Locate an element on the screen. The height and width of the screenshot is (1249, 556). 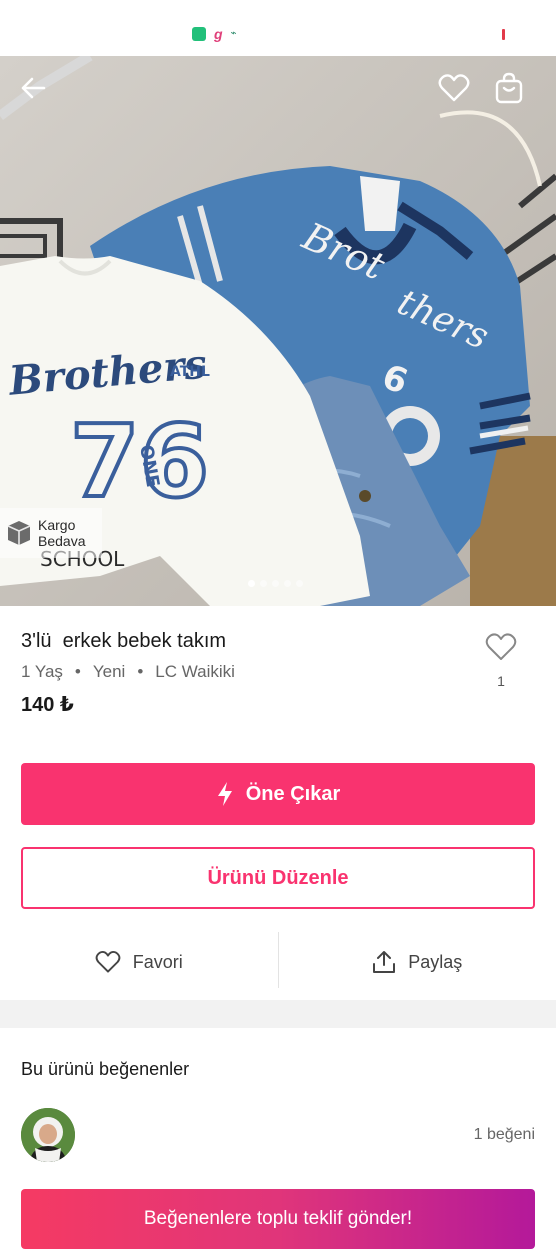
user-avatar-image is located at coordinates (48, 1135).